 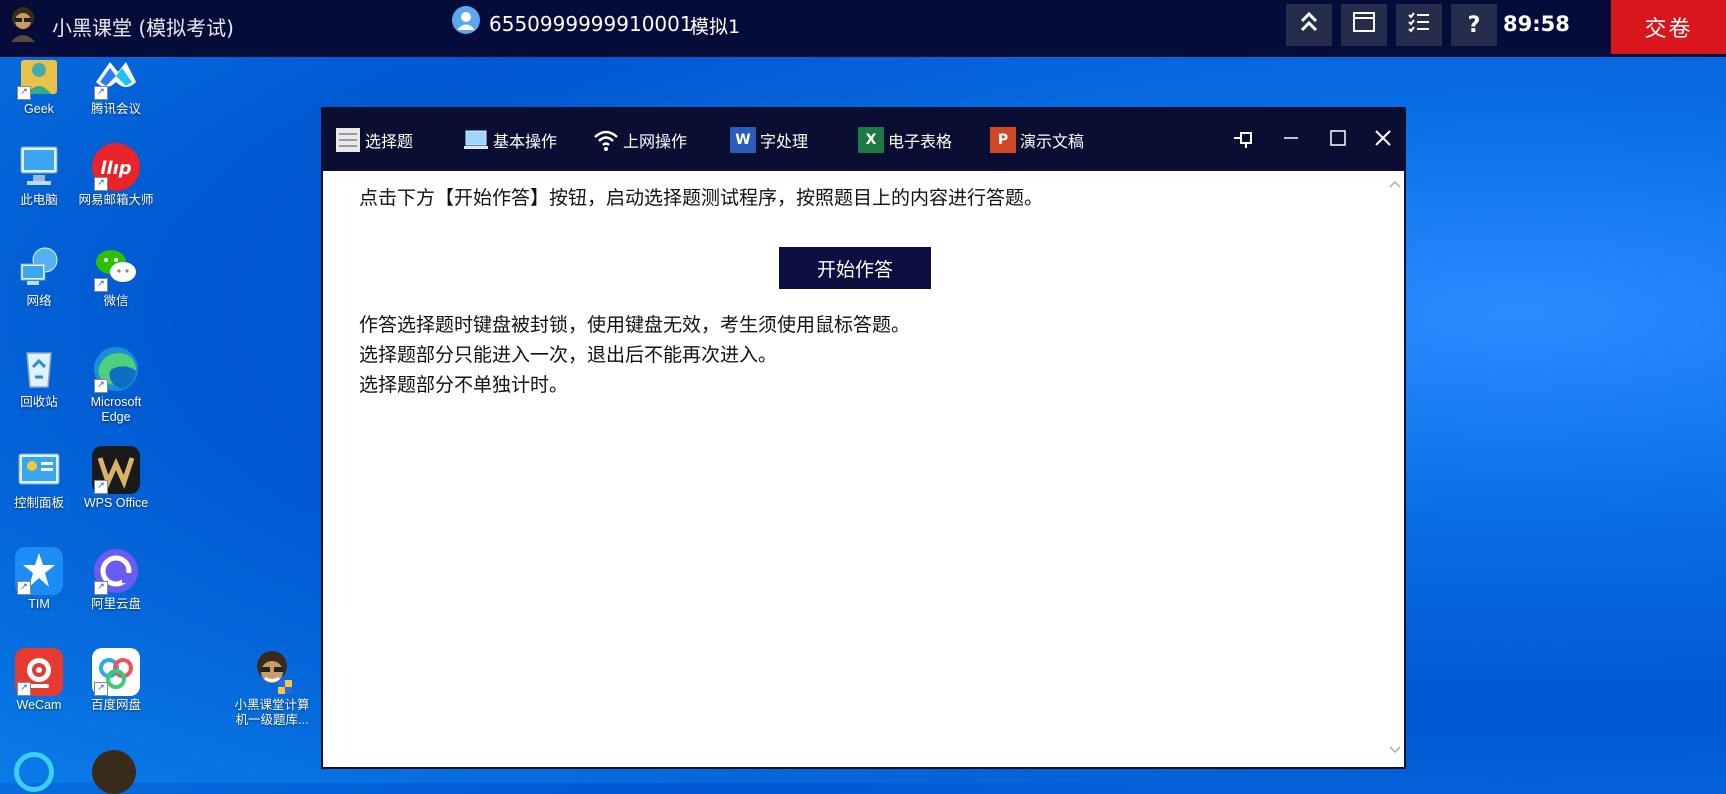 I want to click on maximize-button, so click(x=1338, y=140).